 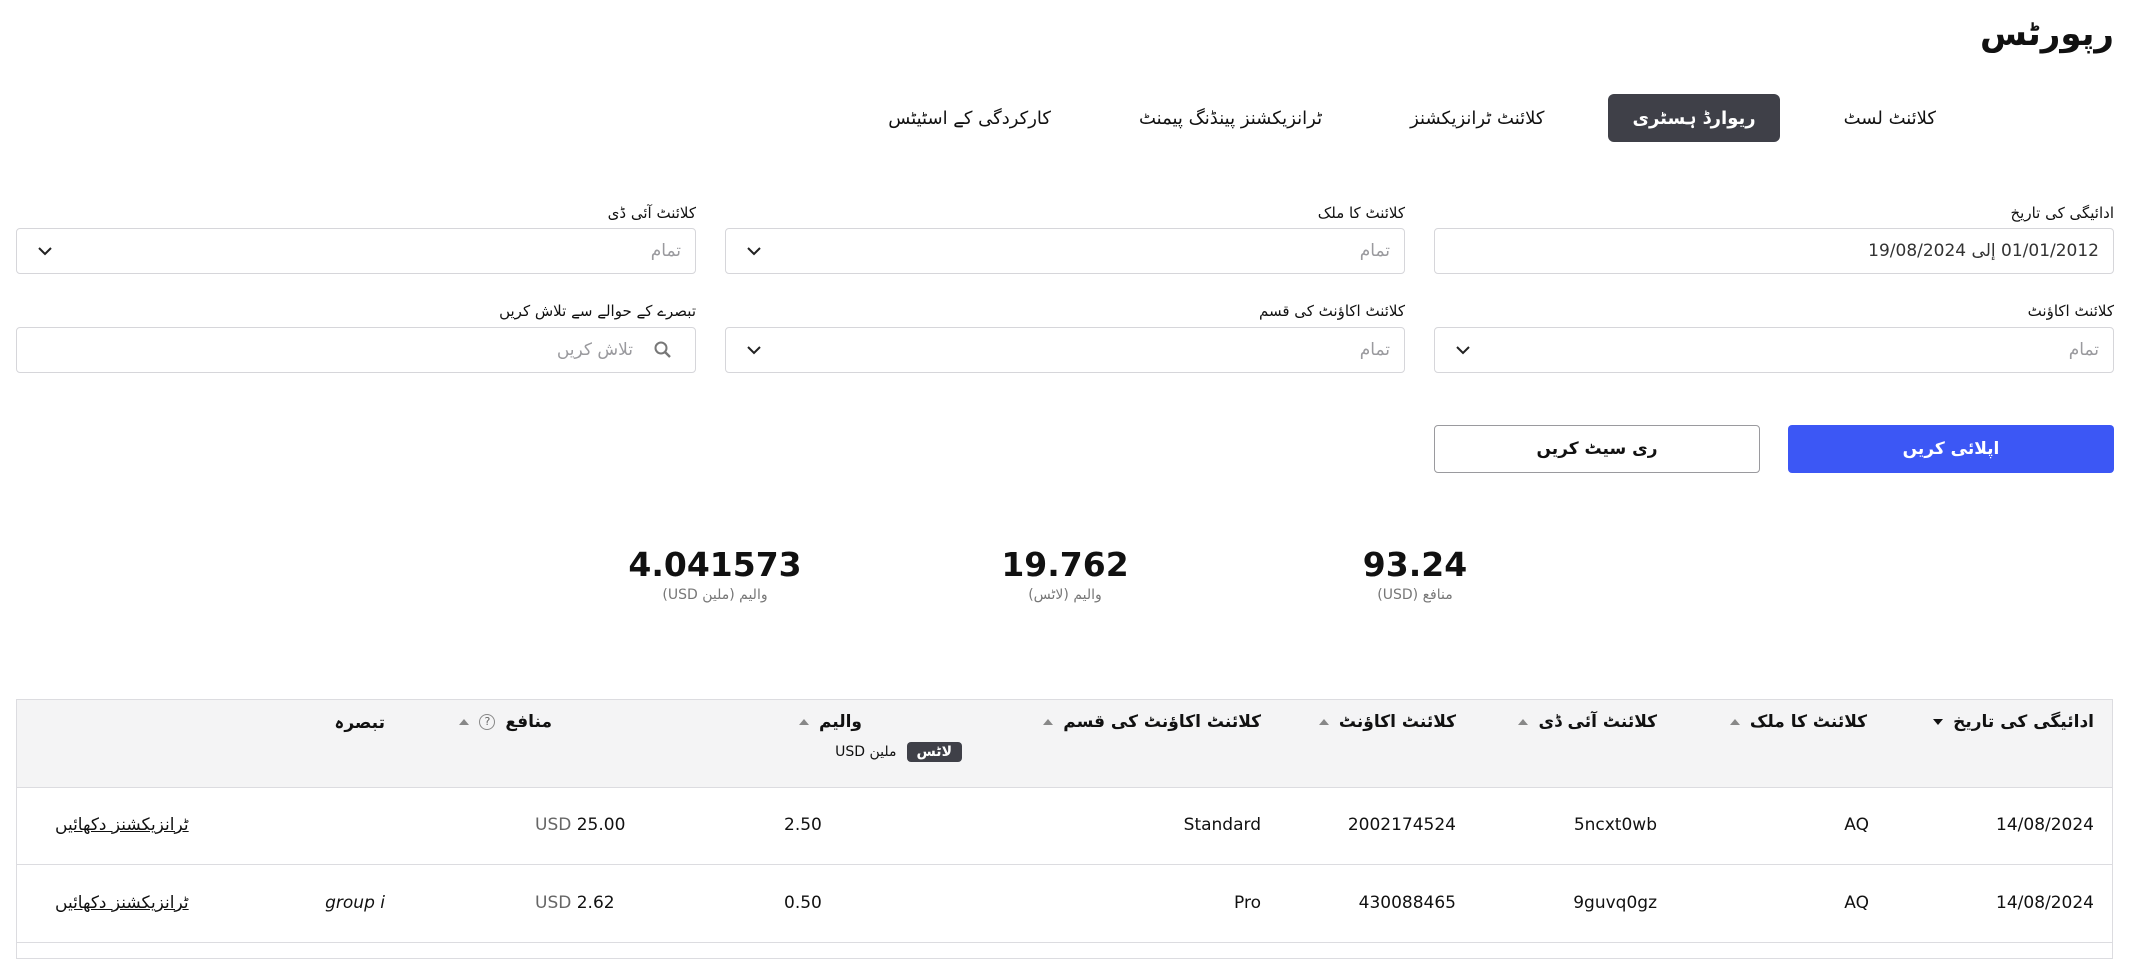 What do you see at coordinates (1774, 350) in the screenshot?
I see `client-account-select: تمام` at bounding box center [1774, 350].